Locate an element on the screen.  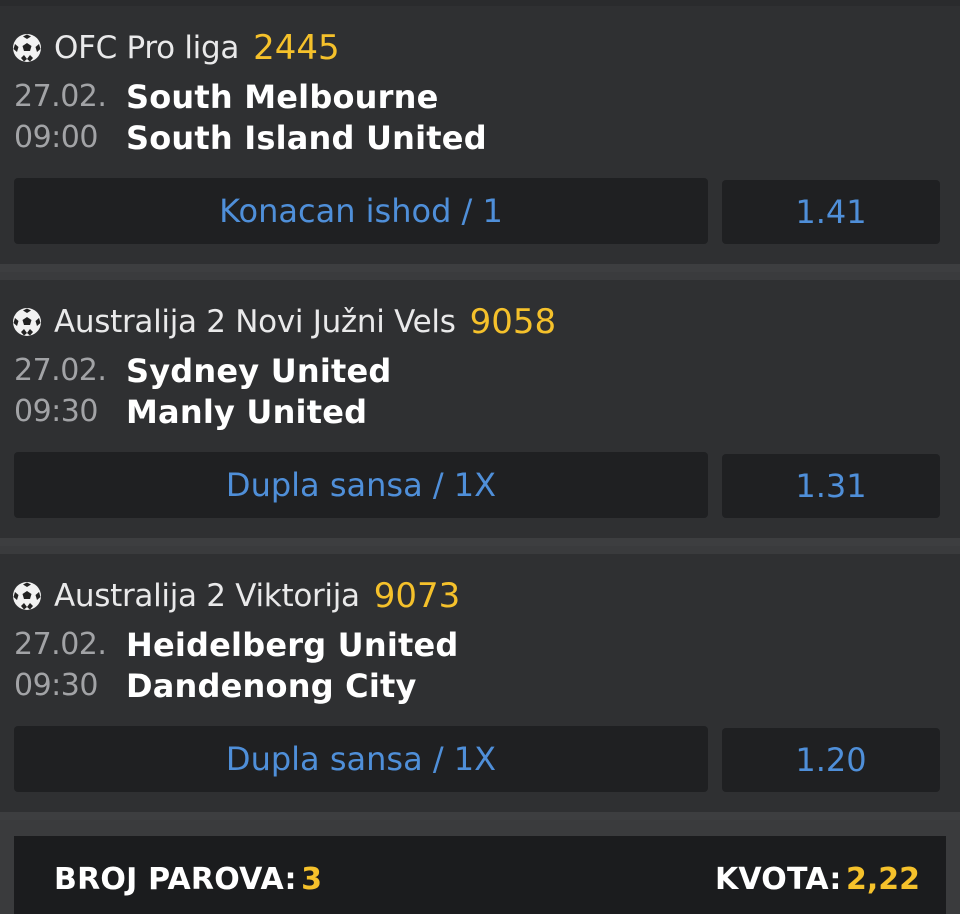
total-odds-label: KVOTA: is located at coordinates (778, 879).